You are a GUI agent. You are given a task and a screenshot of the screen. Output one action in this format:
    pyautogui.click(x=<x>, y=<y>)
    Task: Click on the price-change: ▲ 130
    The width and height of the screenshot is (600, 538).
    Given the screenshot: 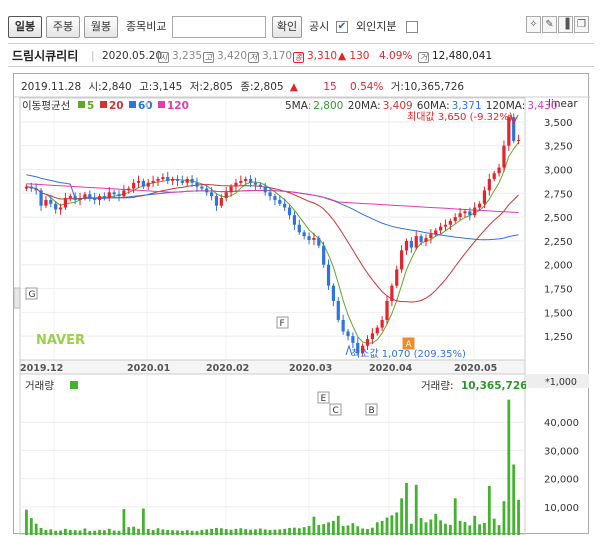 What is the action you would take?
    pyautogui.click(x=354, y=56)
    